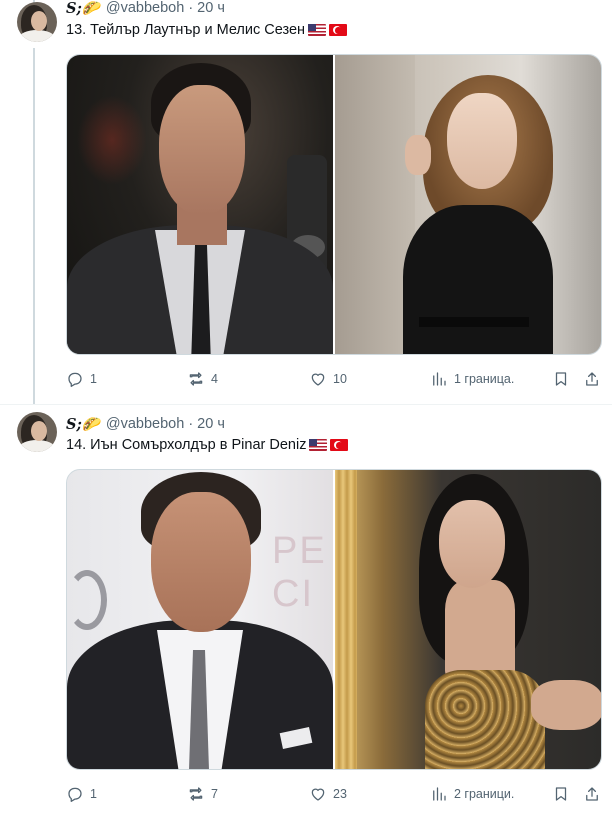 This screenshot has height=817, width=612. I want to click on repost-count: 7, so click(214, 794).